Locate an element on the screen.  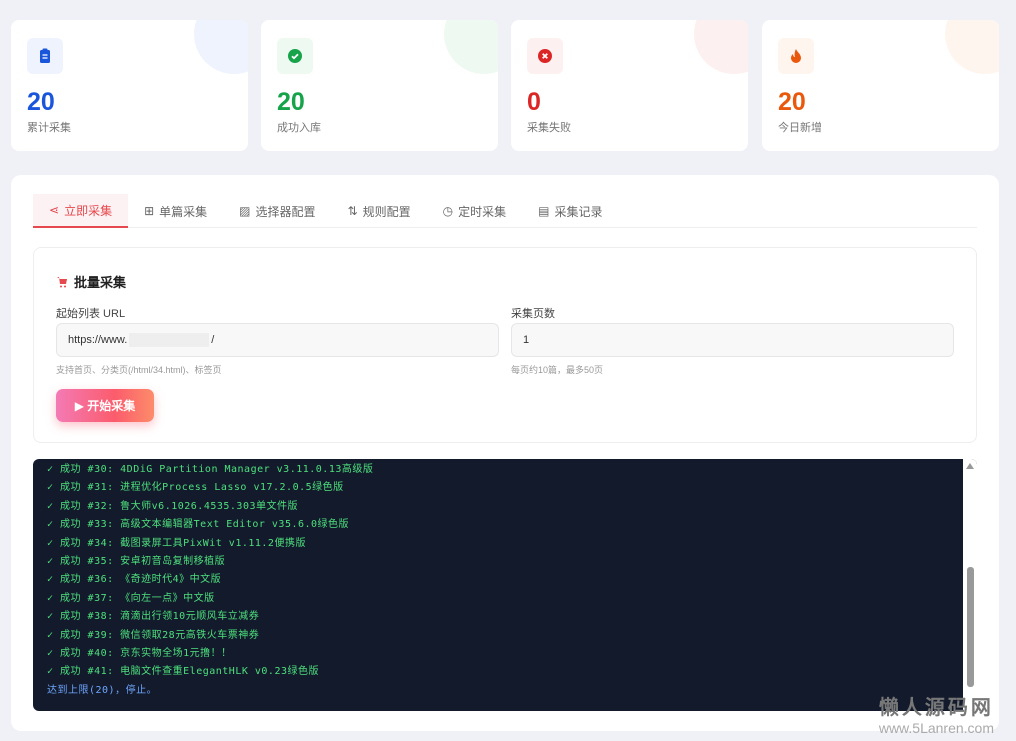
start-url-input: https://www. / is located at coordinates (277, 340).